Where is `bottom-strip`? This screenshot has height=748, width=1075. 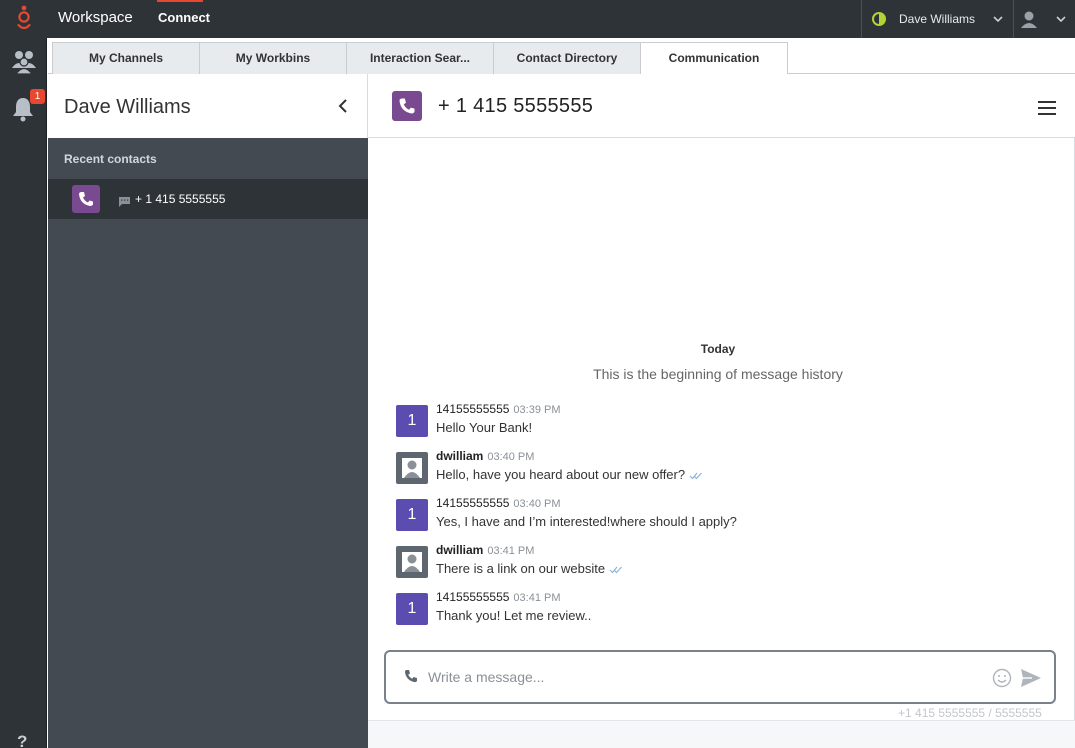
bottom-strip is located at coordinates (721, 734).